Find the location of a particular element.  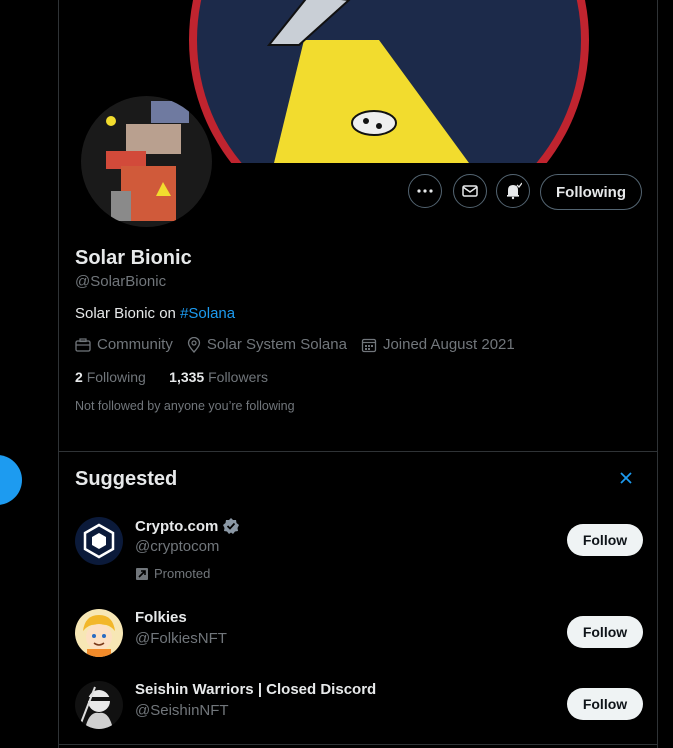

following-count: 2 is located at coordinates (79, 377).